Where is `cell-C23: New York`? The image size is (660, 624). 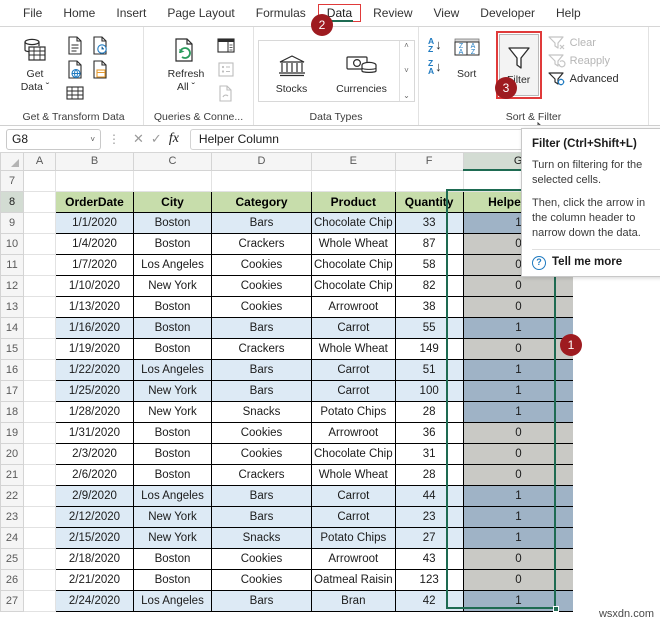 cell-C23: New York is located at coordinates (172, 516).